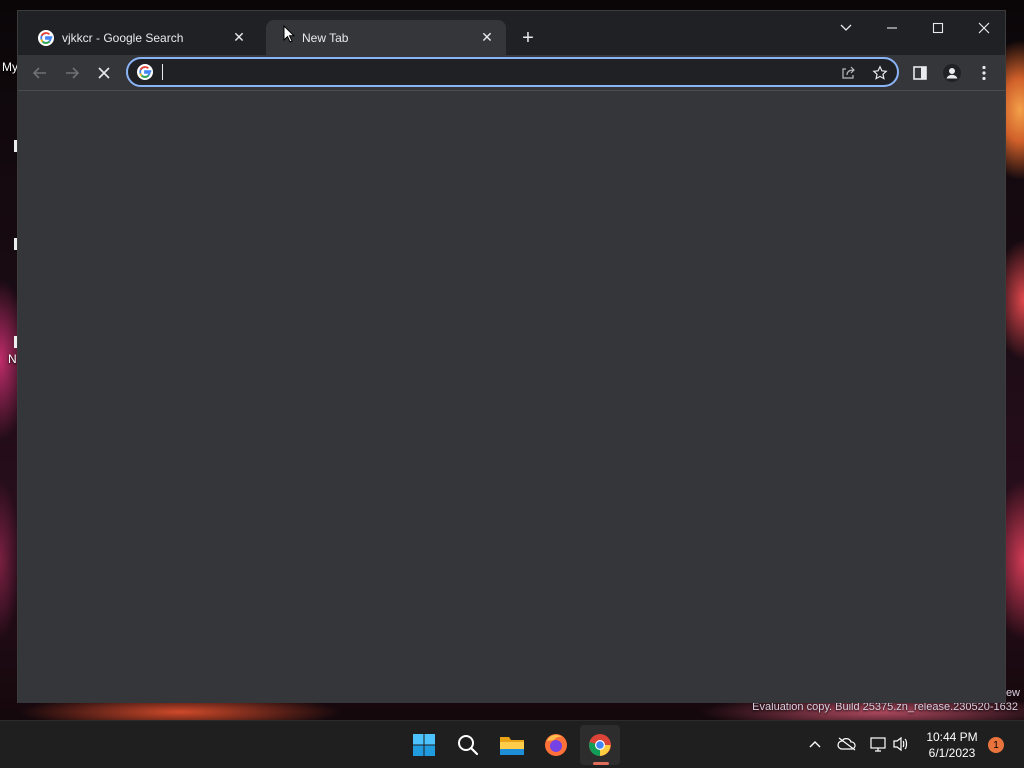 This screenshot has height=768, width=1024. I want to click on close-window-button, so click(984, 28).